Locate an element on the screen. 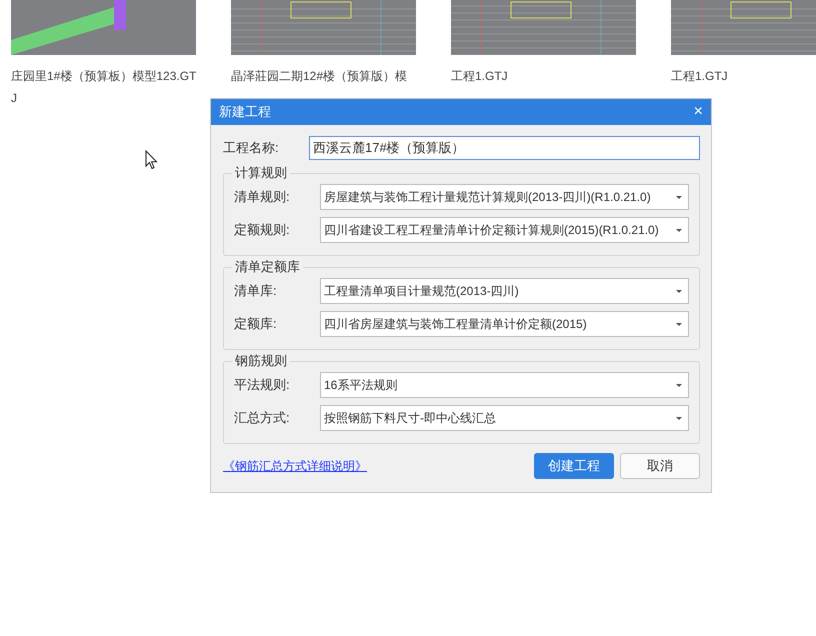  field-label: 清单规则: is located at coordinates (262, 197).